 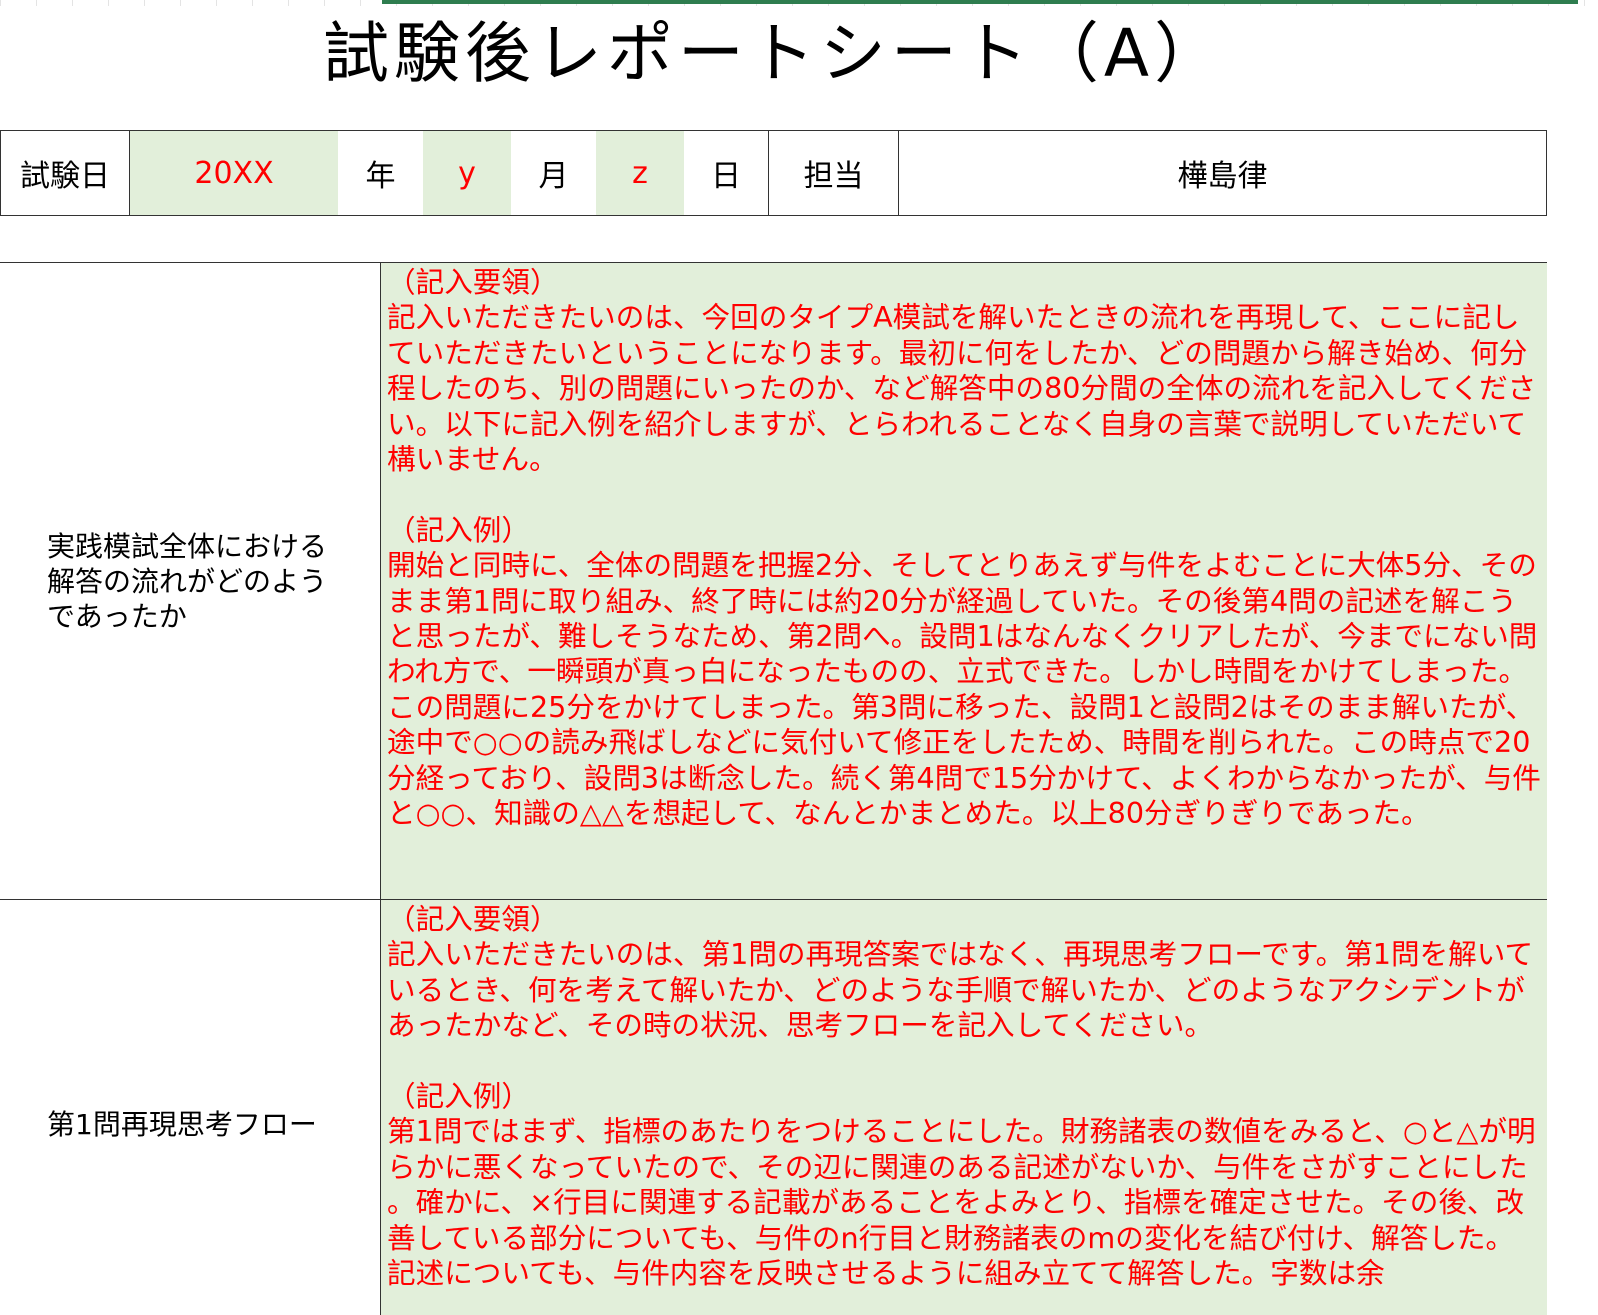 I want to click on person-label: 担当, so click(x=834, y=173).